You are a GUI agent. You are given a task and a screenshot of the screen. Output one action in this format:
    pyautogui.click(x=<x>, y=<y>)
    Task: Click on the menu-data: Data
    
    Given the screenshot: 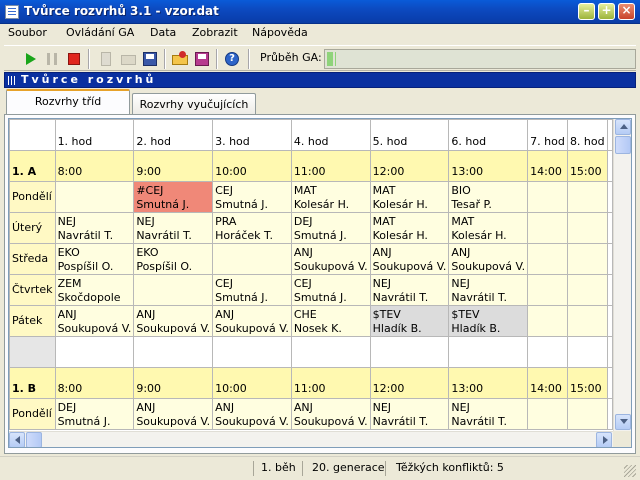 What is the action you would take?
    pyautogui.click(x=163, y=32)
    